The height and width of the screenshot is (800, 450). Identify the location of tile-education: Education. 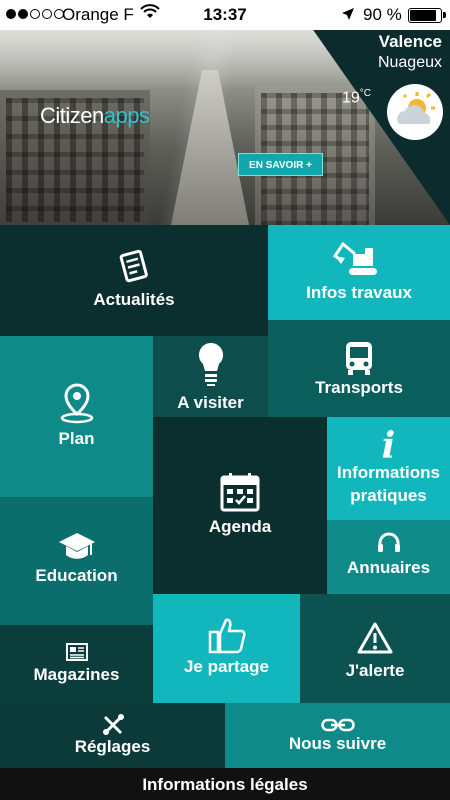
(76, 561).